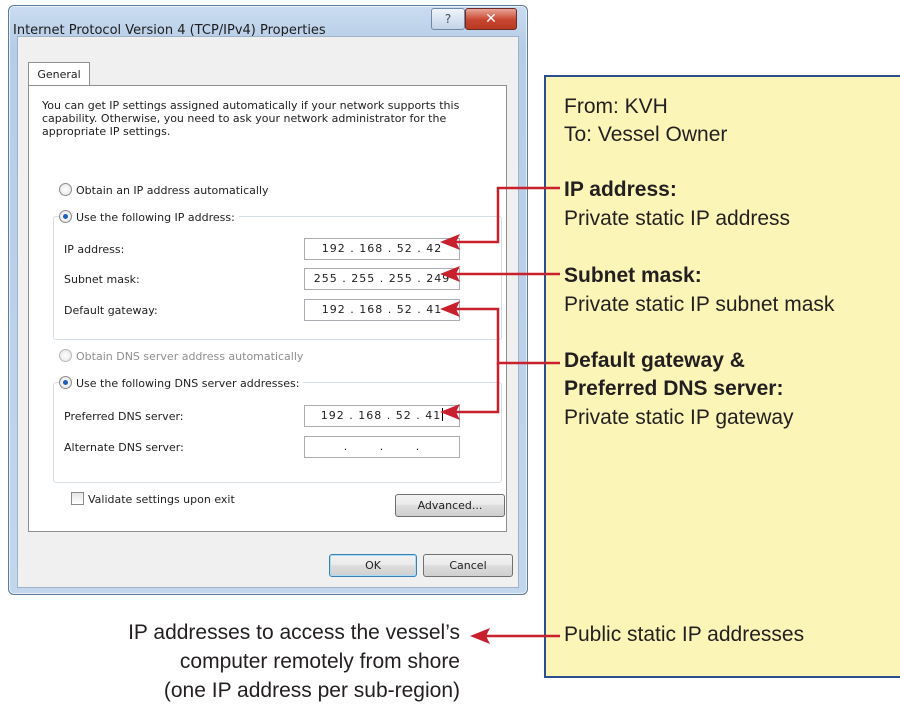 The image size is (900, 713). I want to click on dns-settings-group, so click(277, 432).